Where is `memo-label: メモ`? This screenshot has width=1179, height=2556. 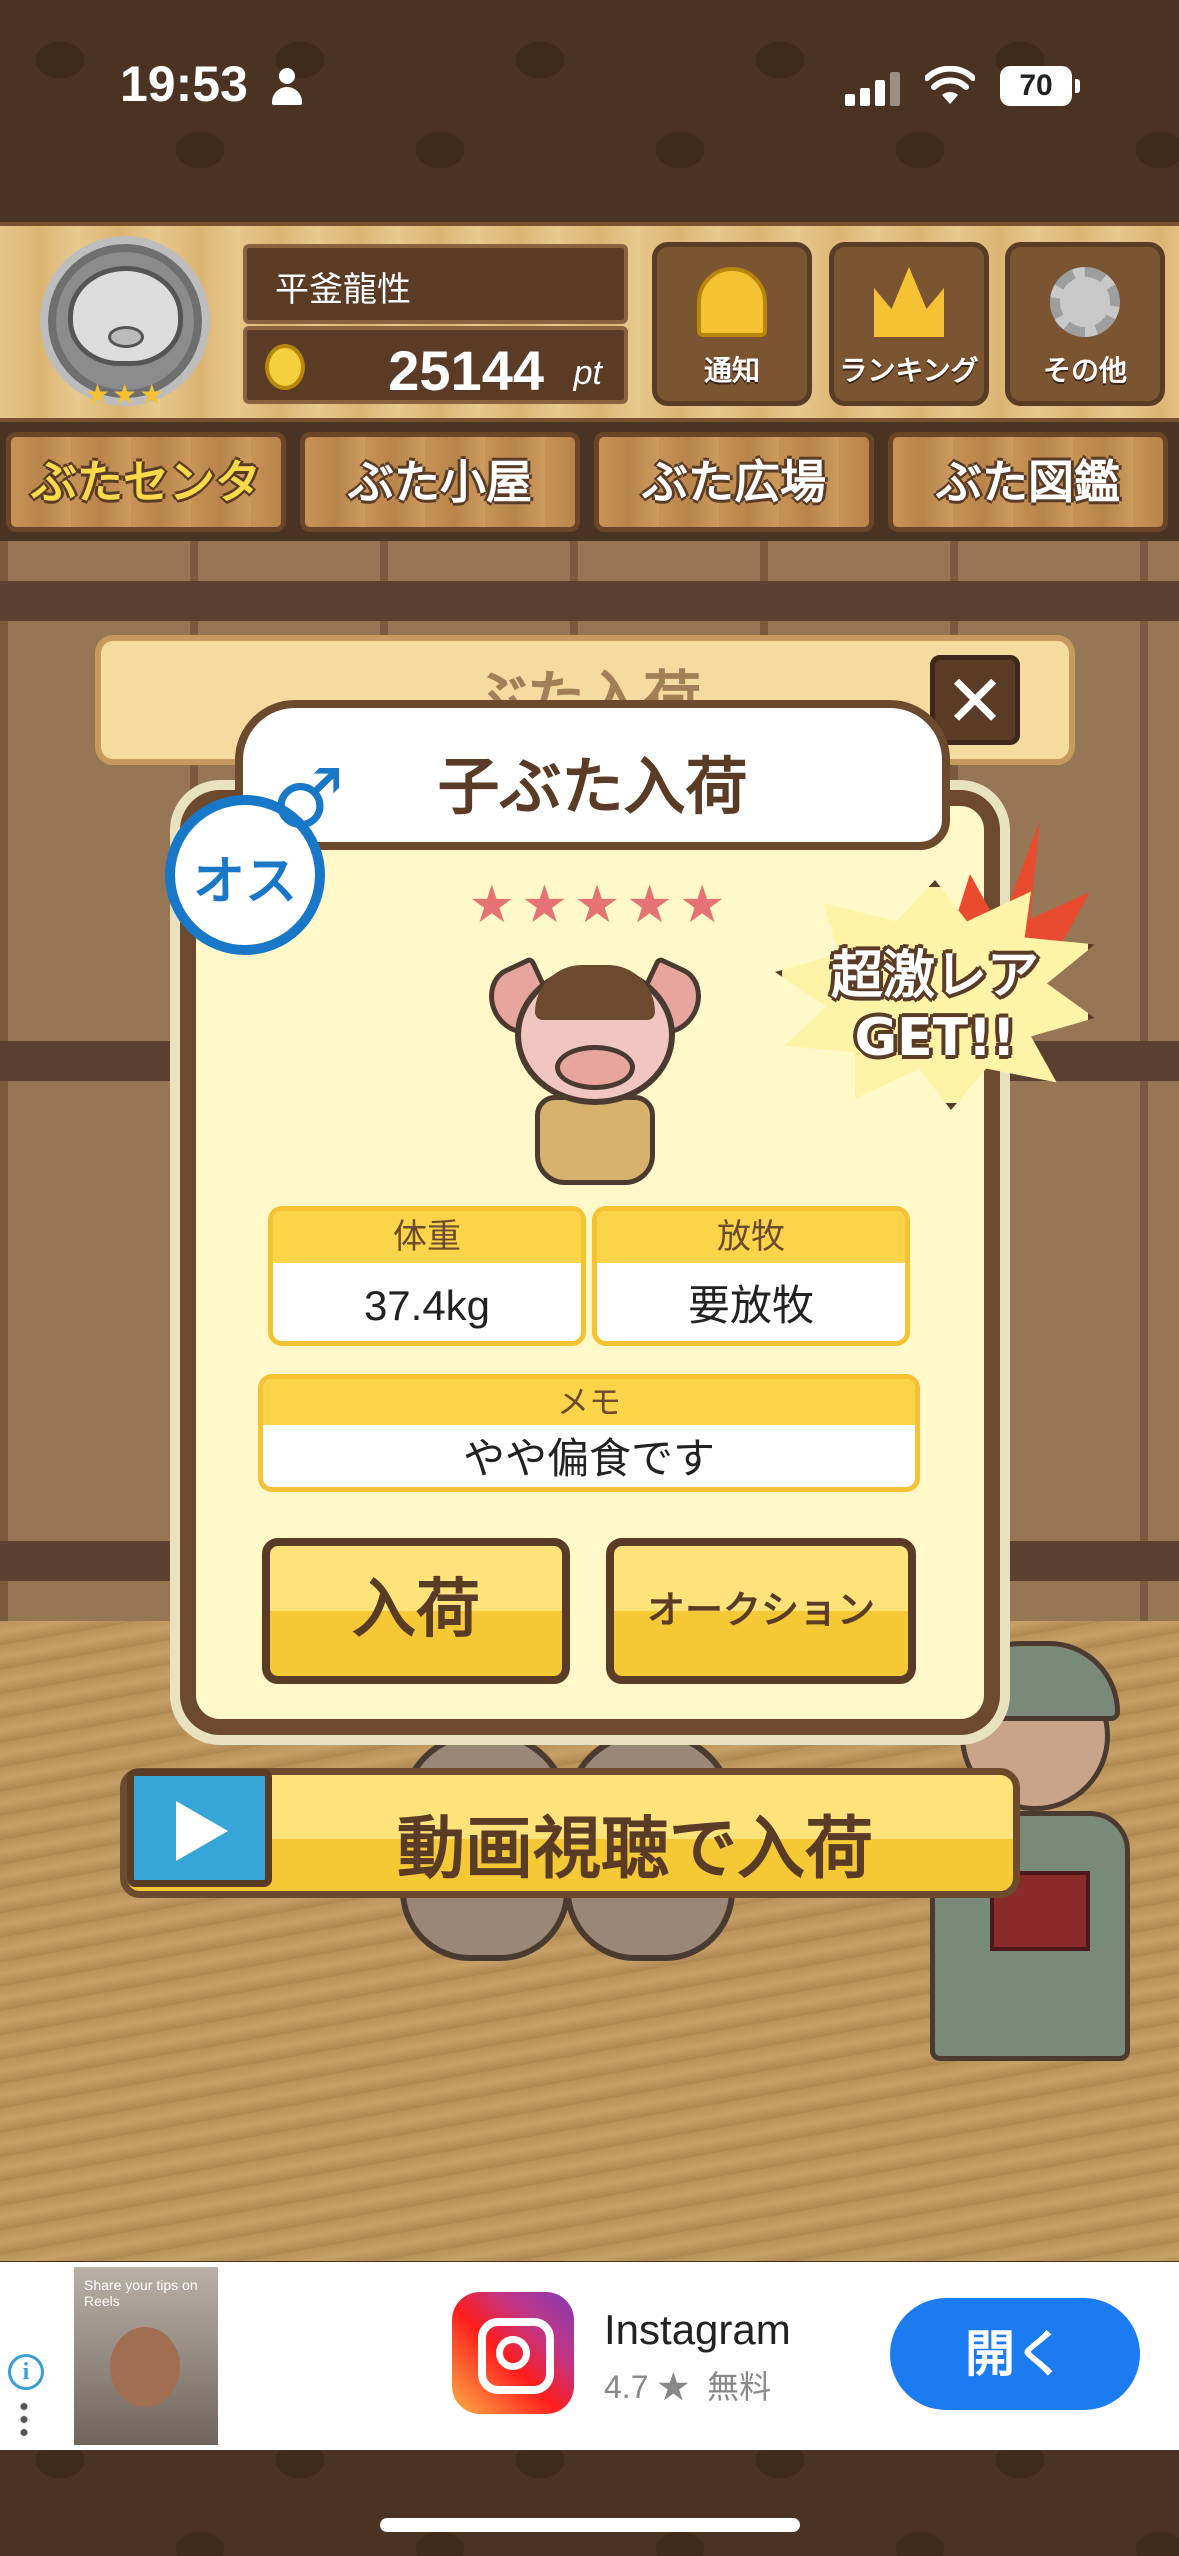 memo-label: メモ is located at coordinates (589, 1402).